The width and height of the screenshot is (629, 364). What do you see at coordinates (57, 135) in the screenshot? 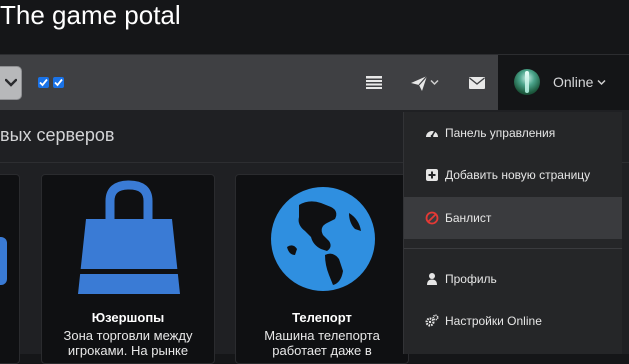
I see `section-title: вых серверов` at bounding box center [57, 135].